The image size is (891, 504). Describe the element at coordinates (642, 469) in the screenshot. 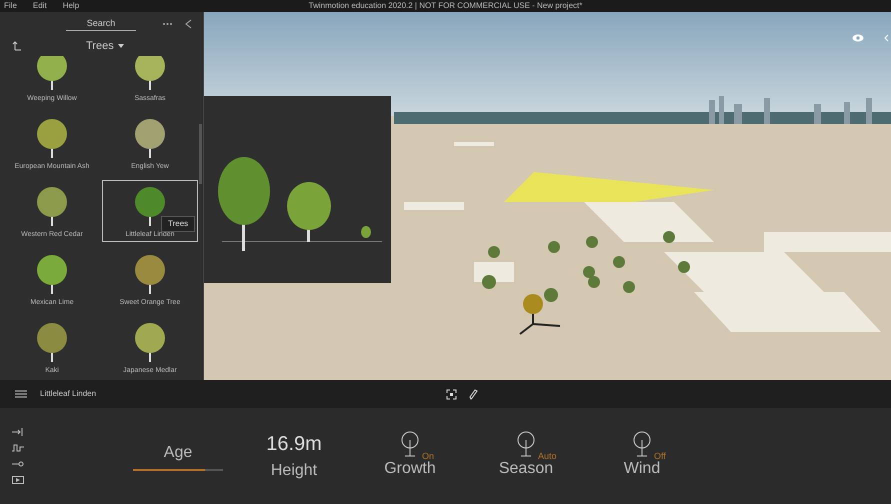

I see `property-label: Wind` at that location.